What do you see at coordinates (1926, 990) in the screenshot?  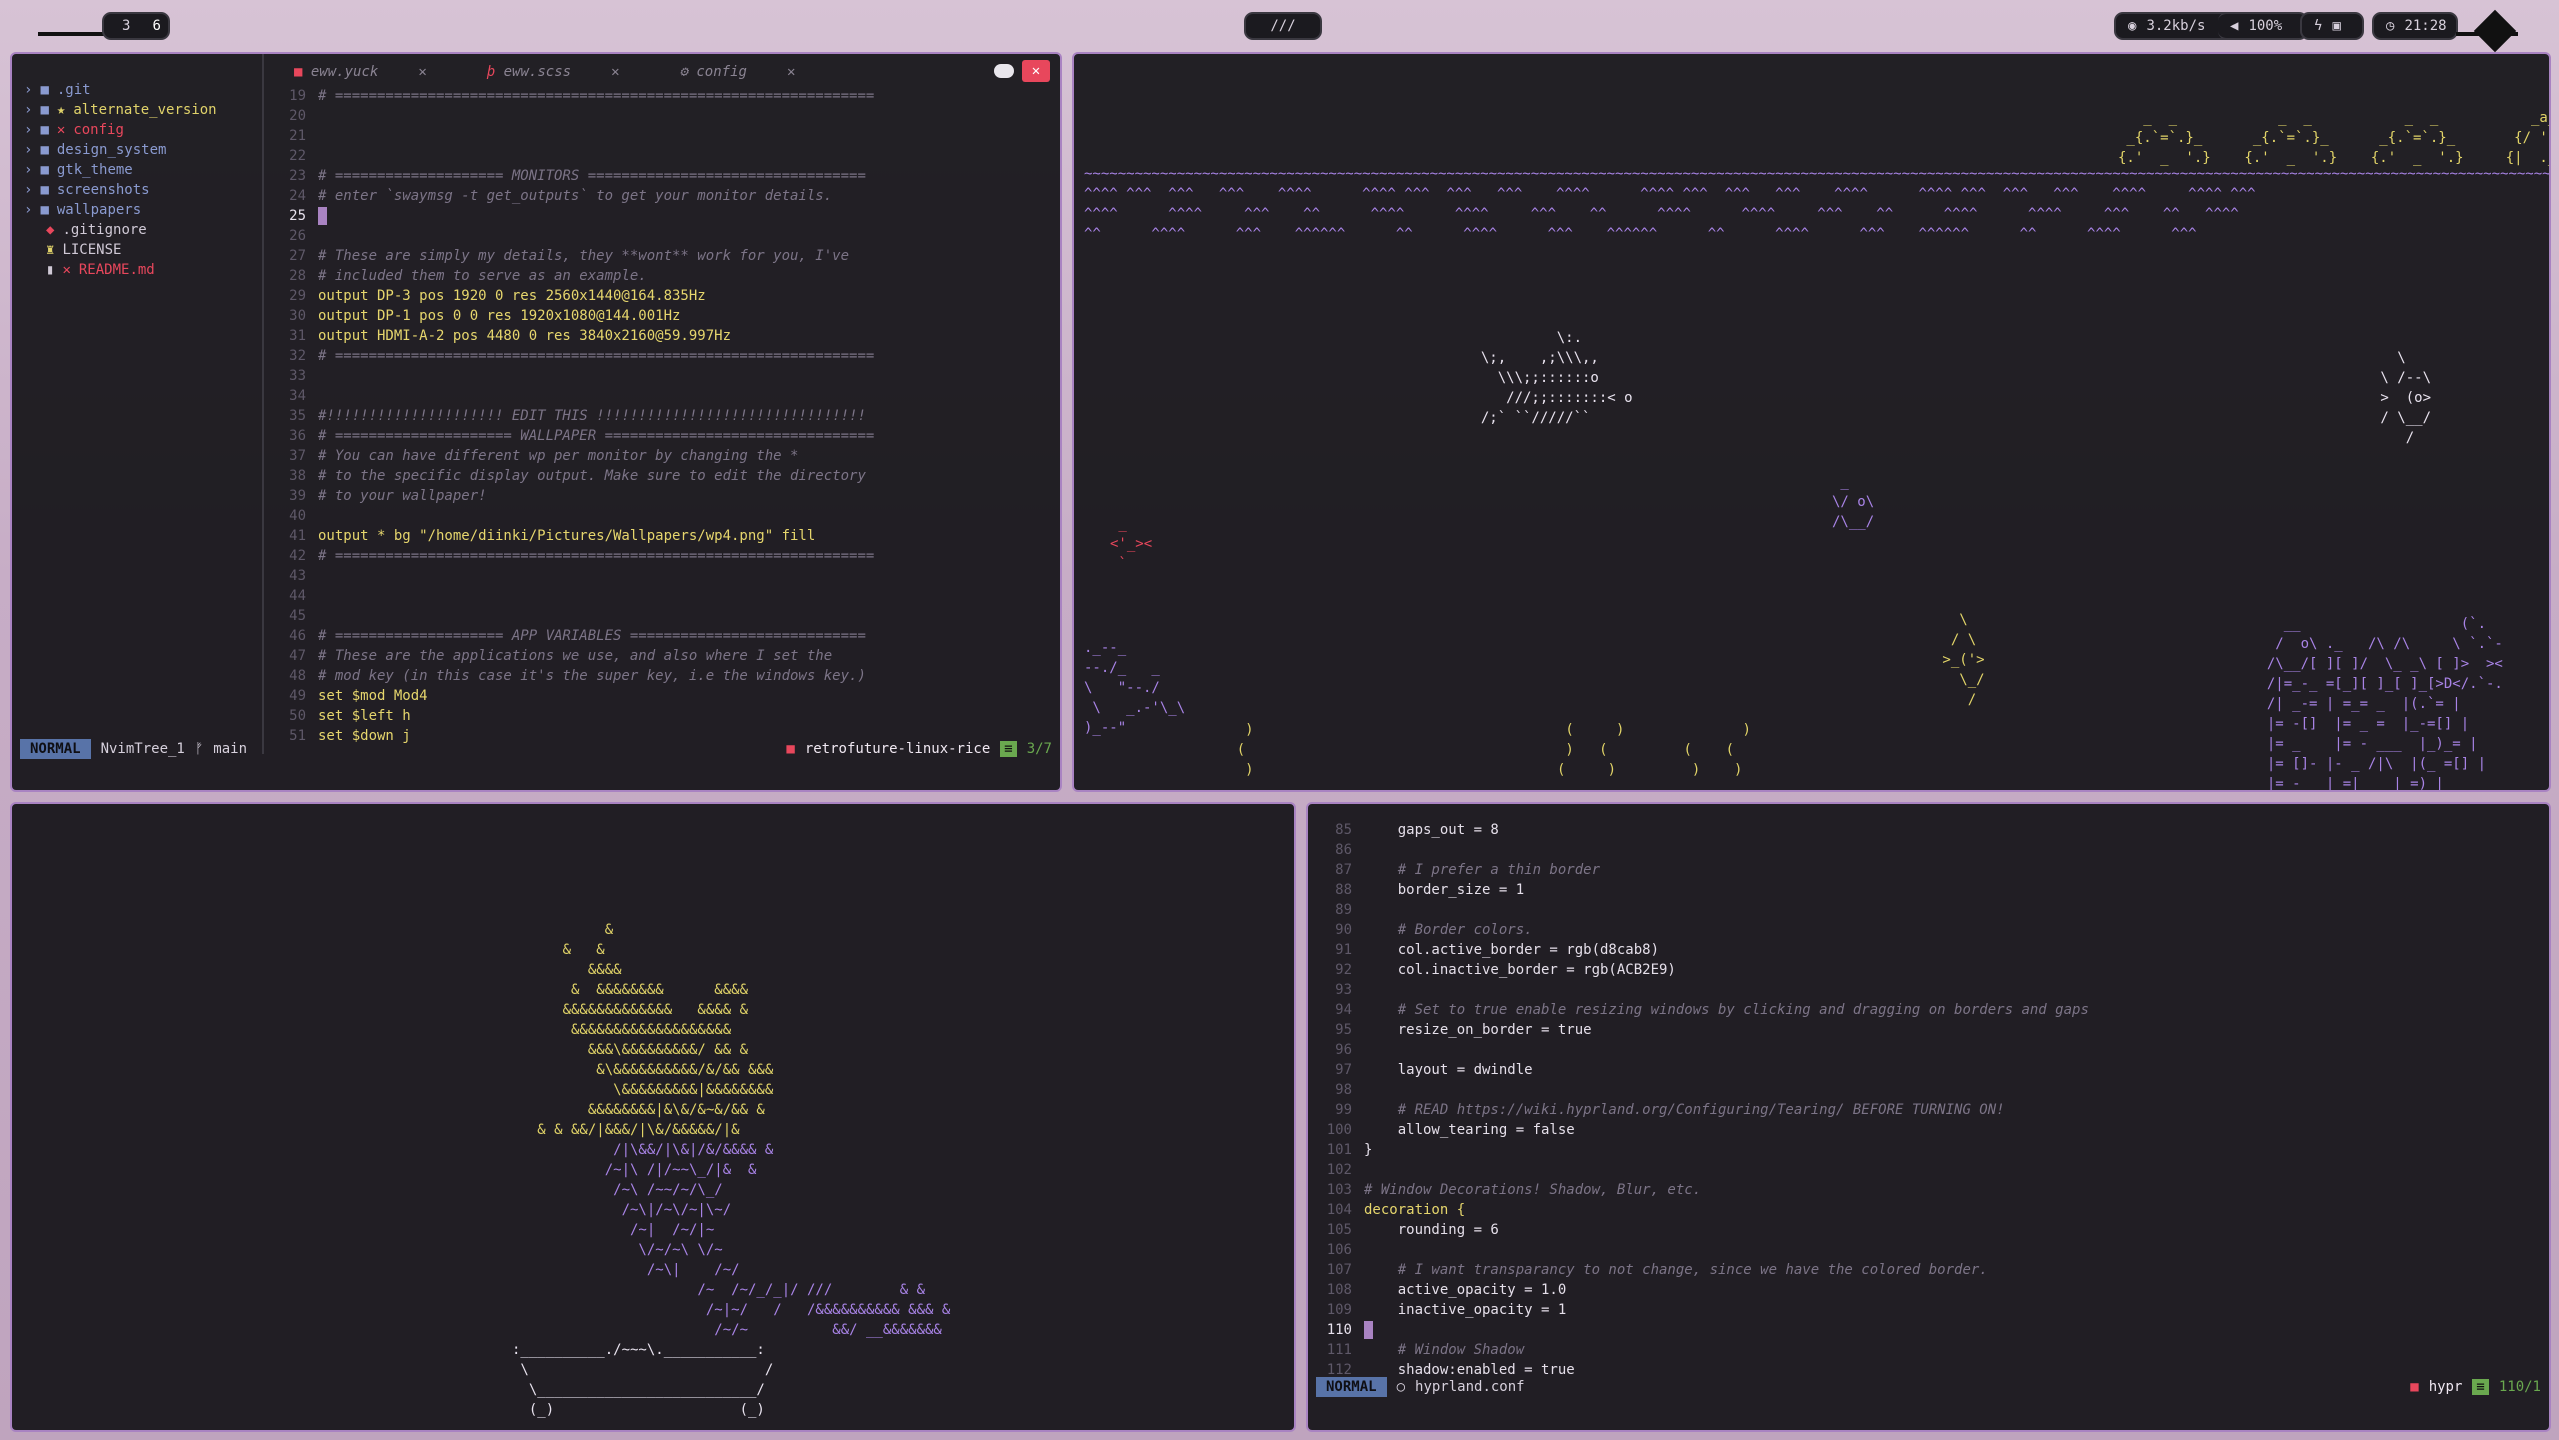 I see `code-line: 93` at bounding box center [1926, 990].